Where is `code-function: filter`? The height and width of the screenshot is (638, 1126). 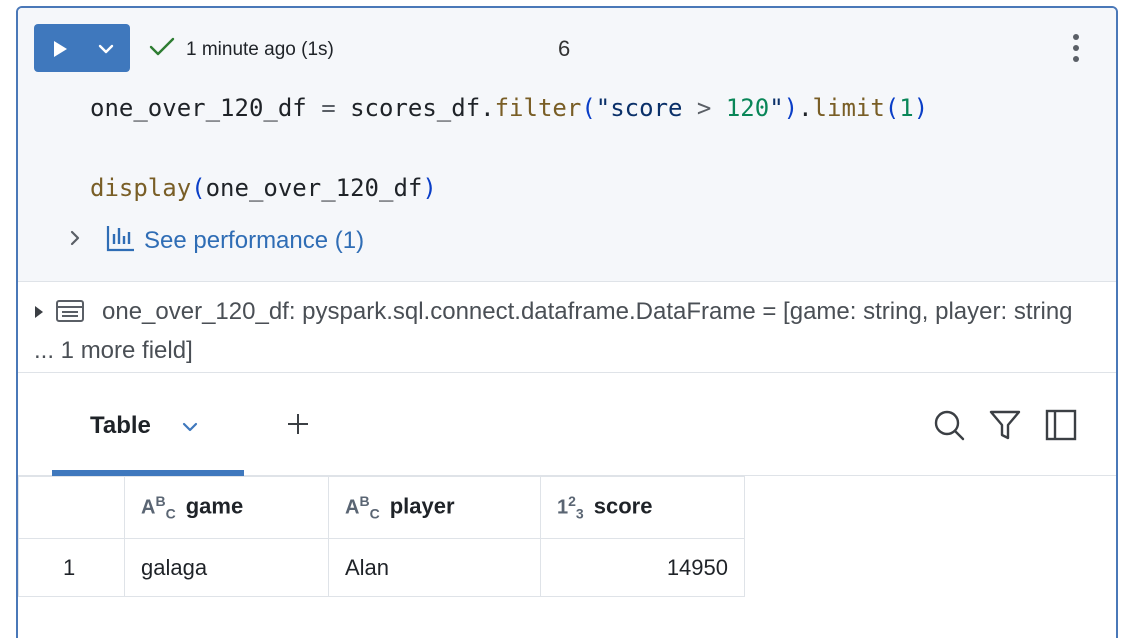 code-function: filter is located at coordinates (538, 108).